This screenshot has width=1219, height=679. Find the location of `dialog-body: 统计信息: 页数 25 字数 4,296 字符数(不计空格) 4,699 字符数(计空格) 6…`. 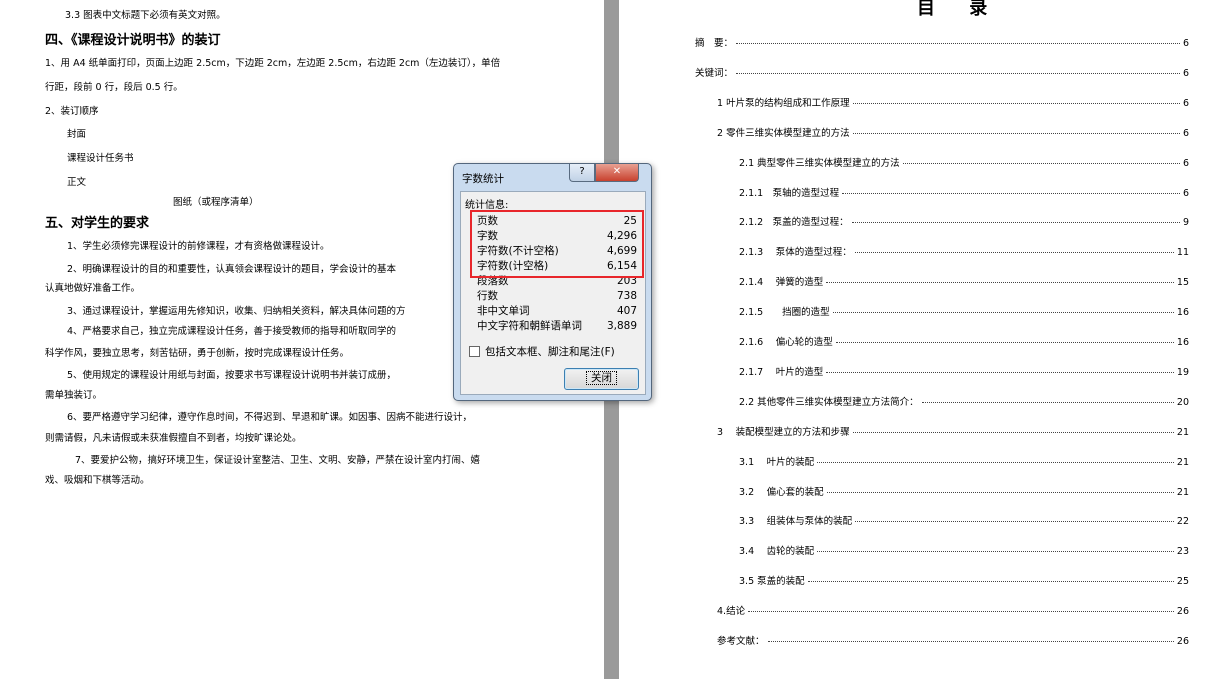

dialog-body: 统计信息: 页数 25 字数 4,296 字符数(不计空格) 4,699 字符数(计空格) 6… is located at coordinates (553, 293).